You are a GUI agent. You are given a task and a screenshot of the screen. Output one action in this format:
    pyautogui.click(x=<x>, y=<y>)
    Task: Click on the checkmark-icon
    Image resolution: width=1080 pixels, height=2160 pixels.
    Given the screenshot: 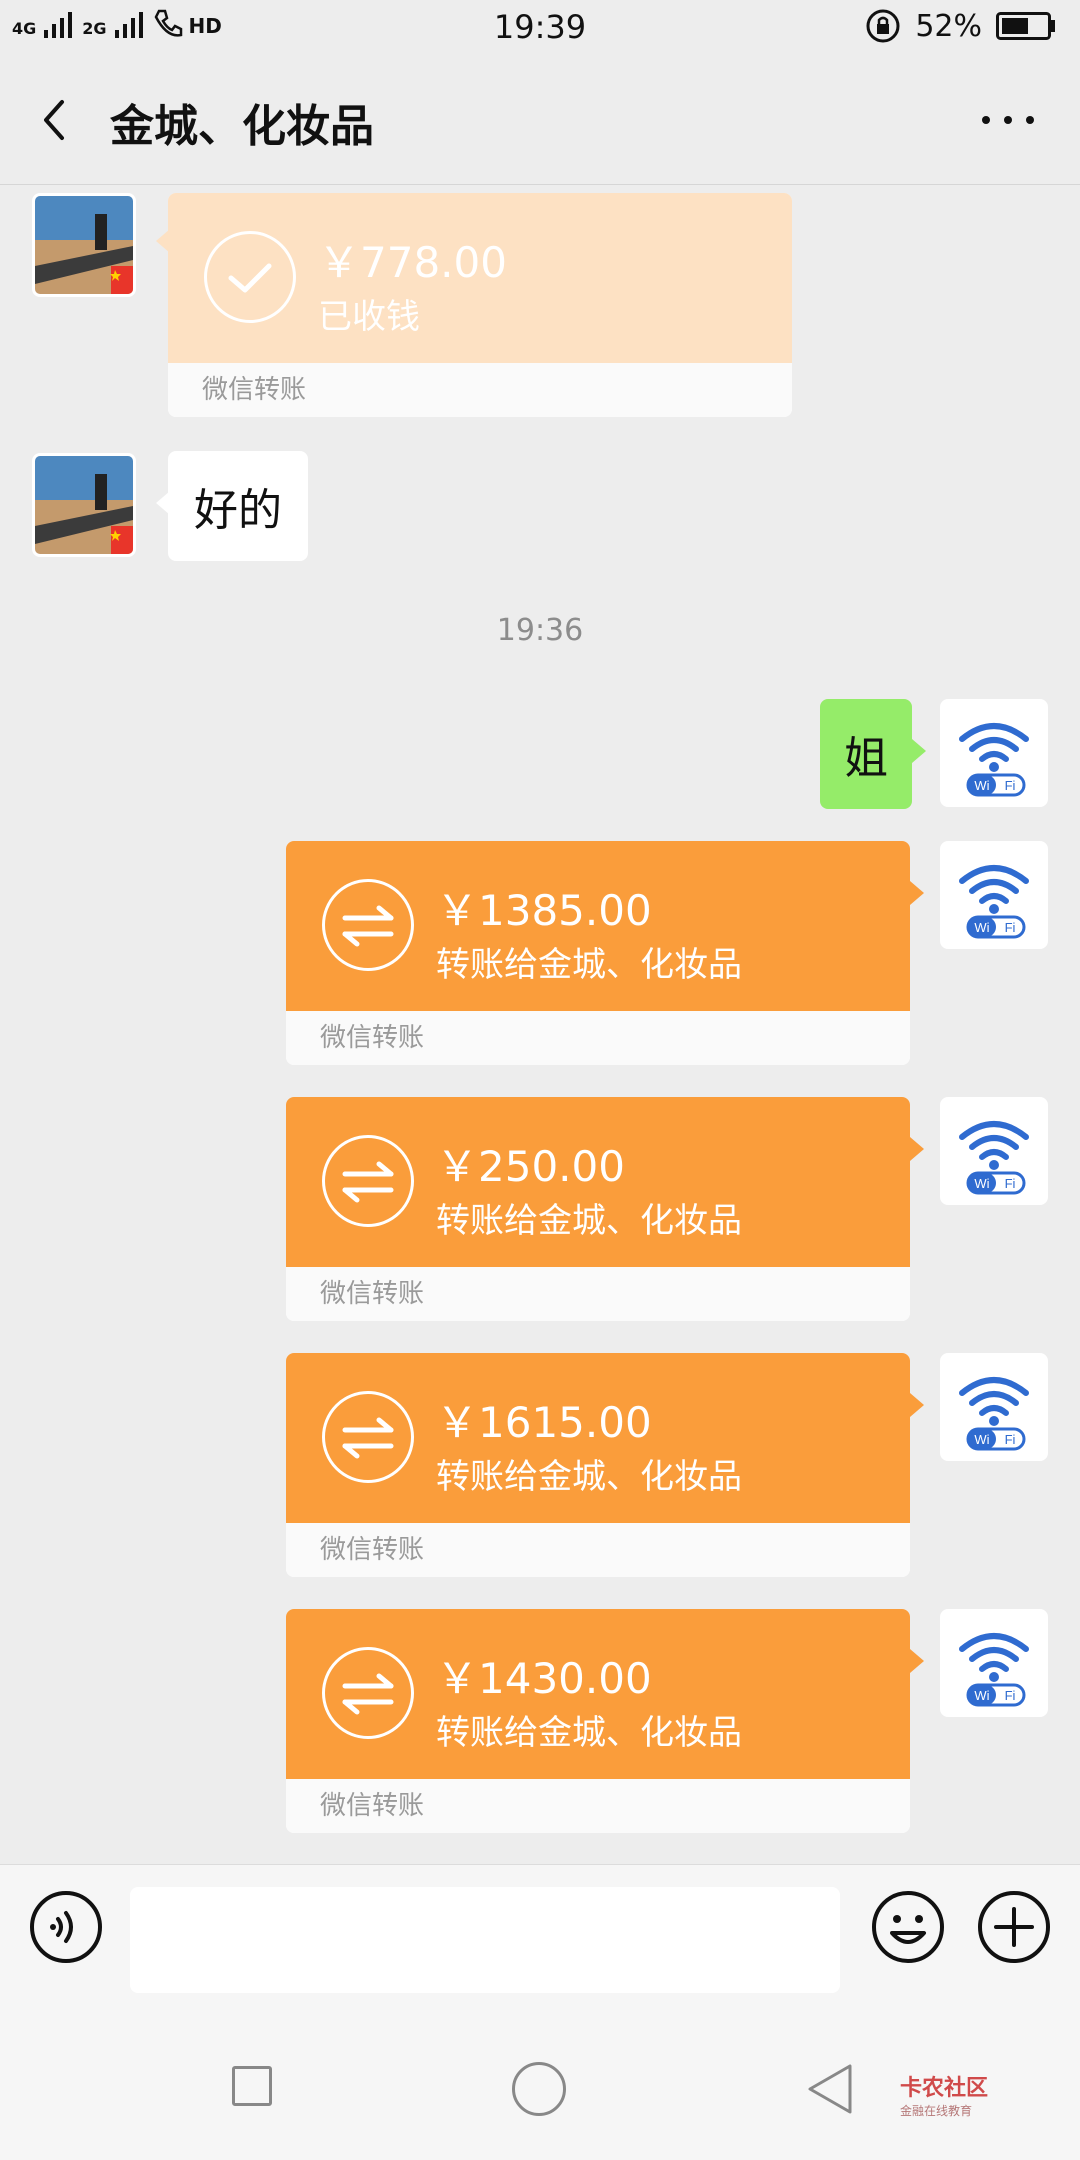 What is the action you would take?
    pyautogui.click(x=250, y=277)
    